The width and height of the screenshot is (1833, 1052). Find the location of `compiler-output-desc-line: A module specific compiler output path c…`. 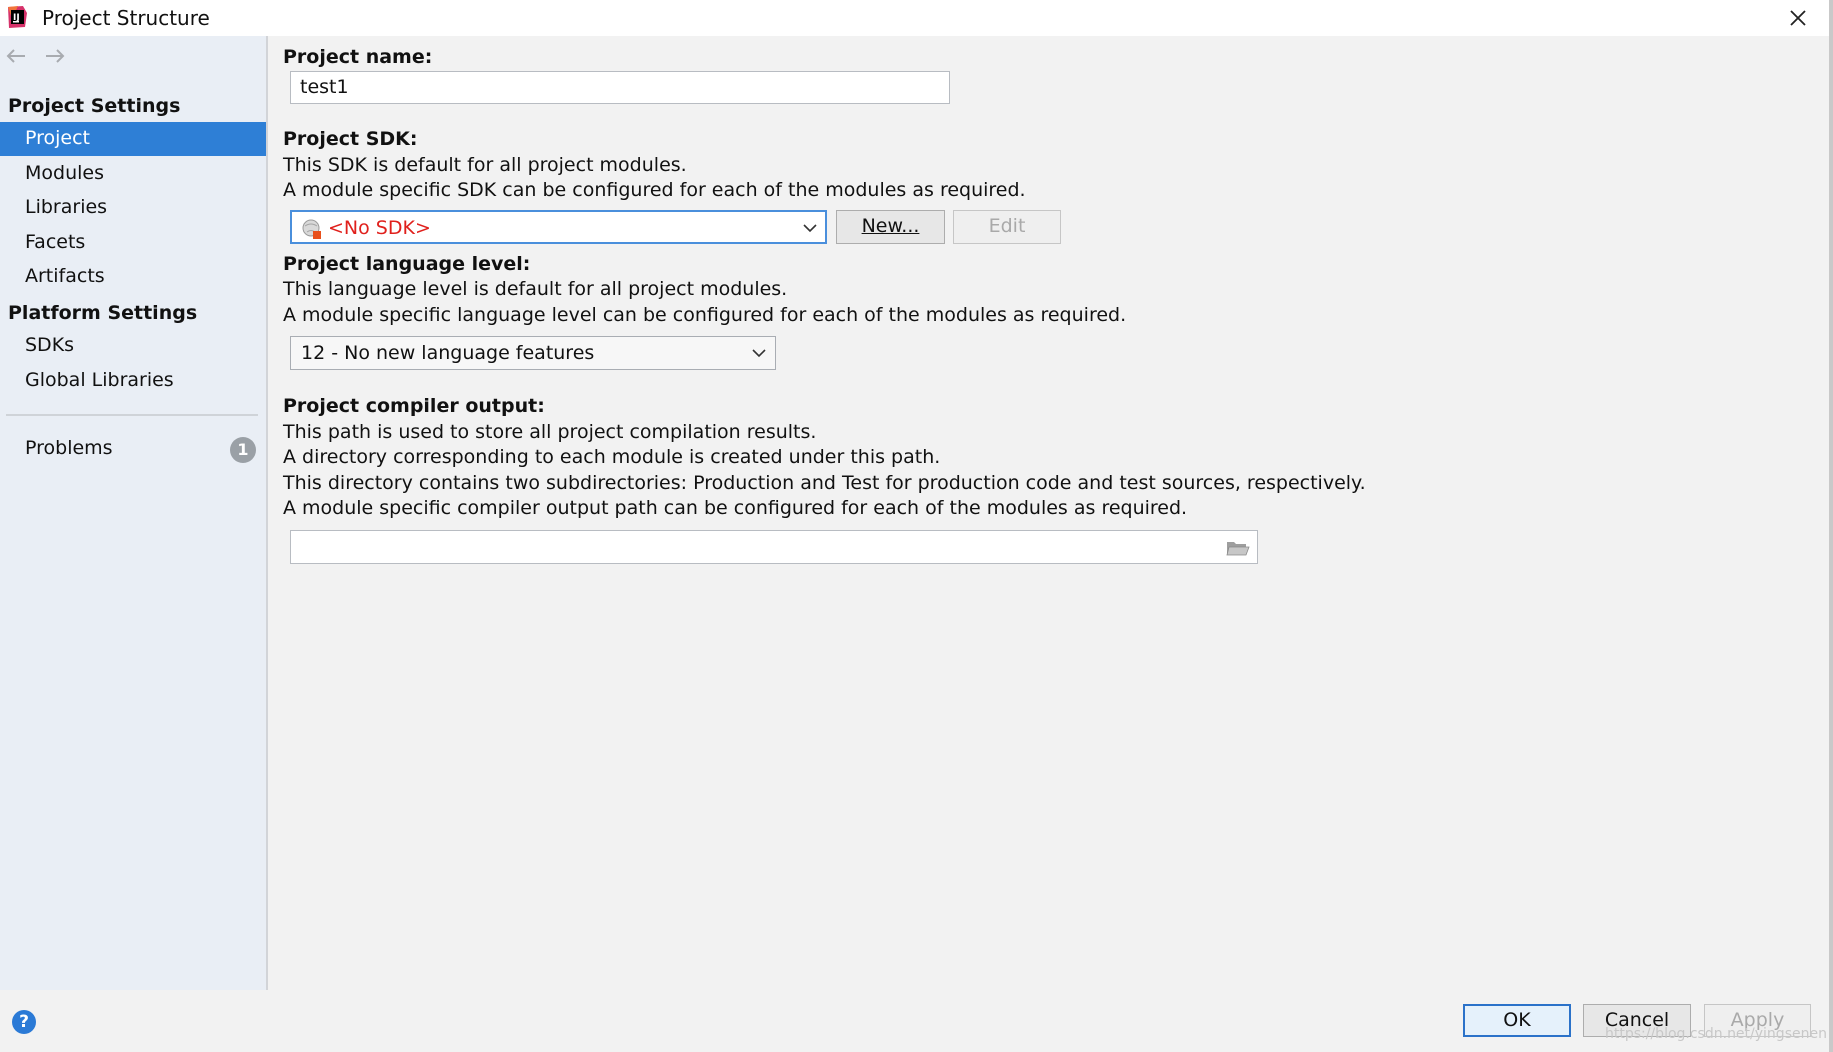

compiler-output-desc-line: A module specific compiler output path c… is located at coordinates (735, 508).